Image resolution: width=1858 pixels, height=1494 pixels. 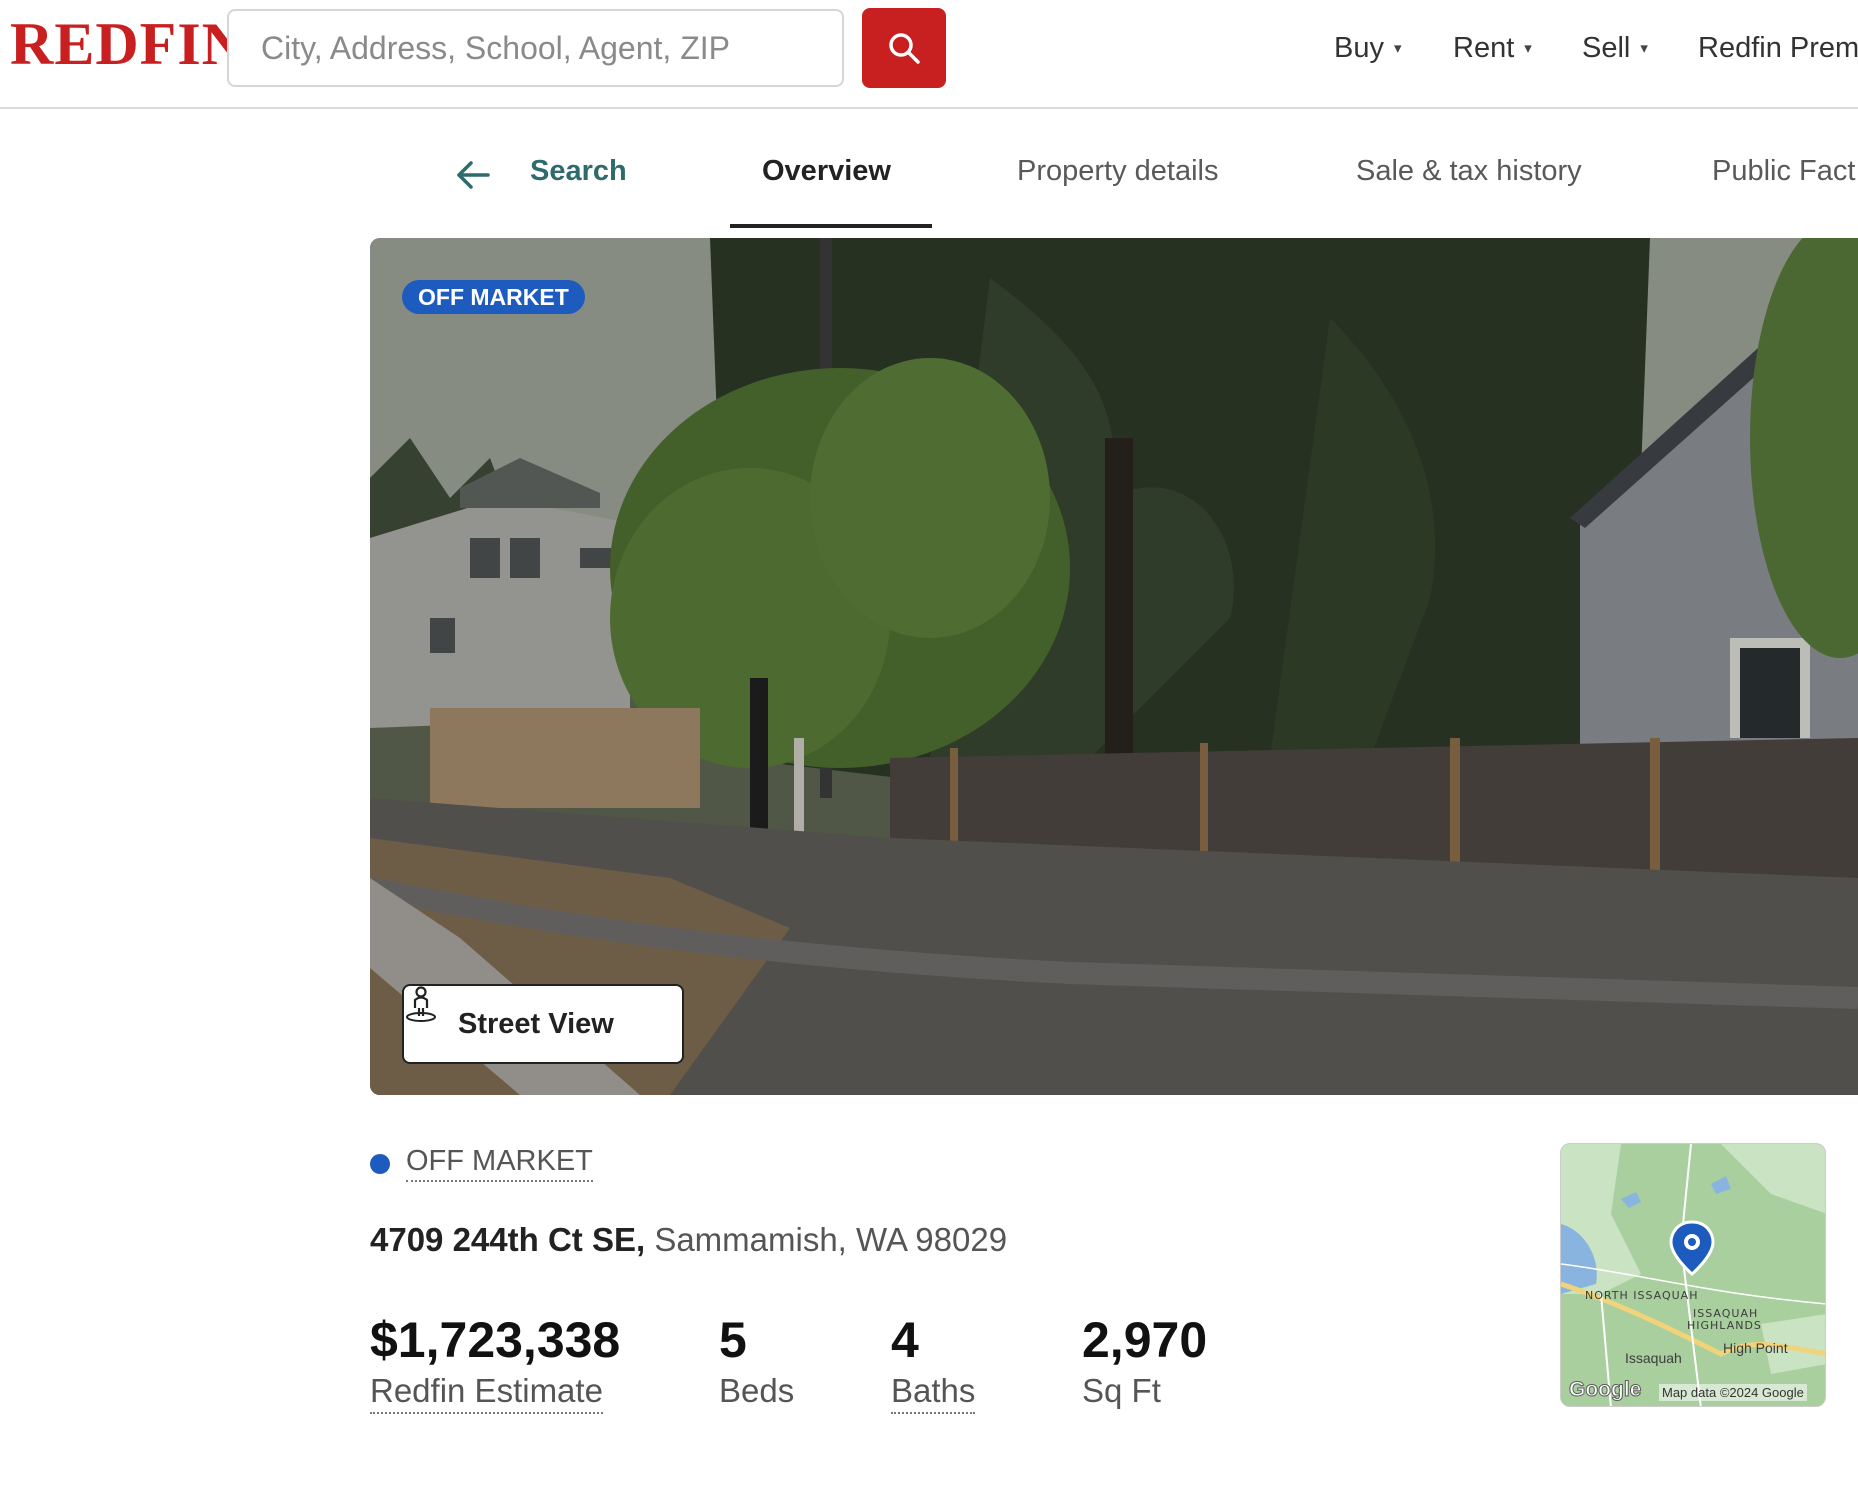 What do you see at coordinates (1783, 171) in the screenshot?
I see `tab-public-facts: Public Fact` at bounding box center [1783, 171].